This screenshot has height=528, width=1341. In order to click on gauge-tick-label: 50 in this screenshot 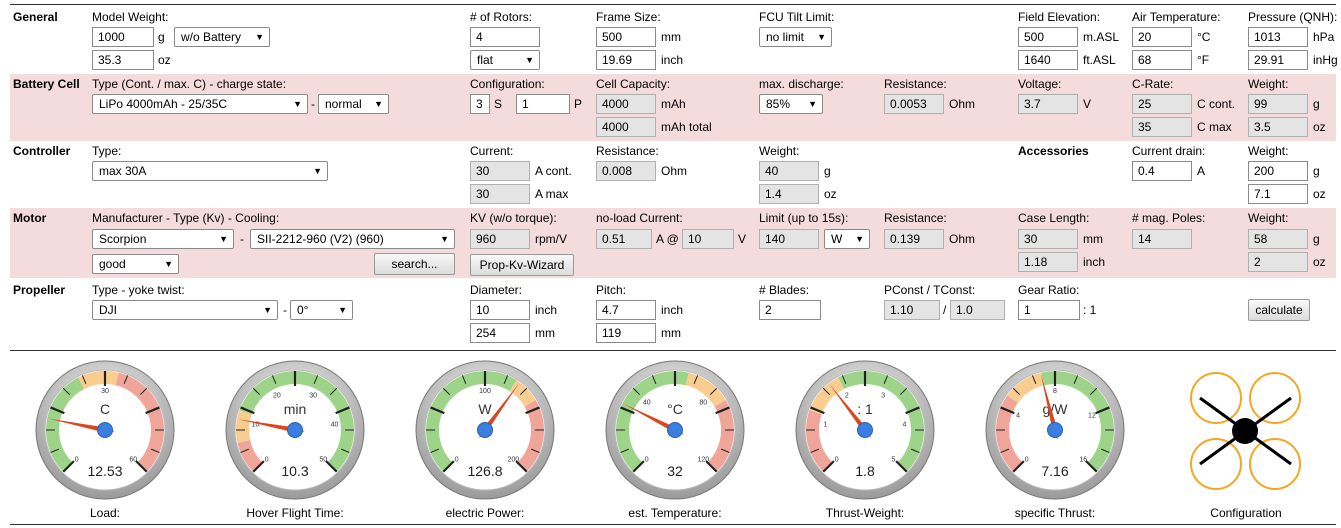, I will do `click(323, 459)`.